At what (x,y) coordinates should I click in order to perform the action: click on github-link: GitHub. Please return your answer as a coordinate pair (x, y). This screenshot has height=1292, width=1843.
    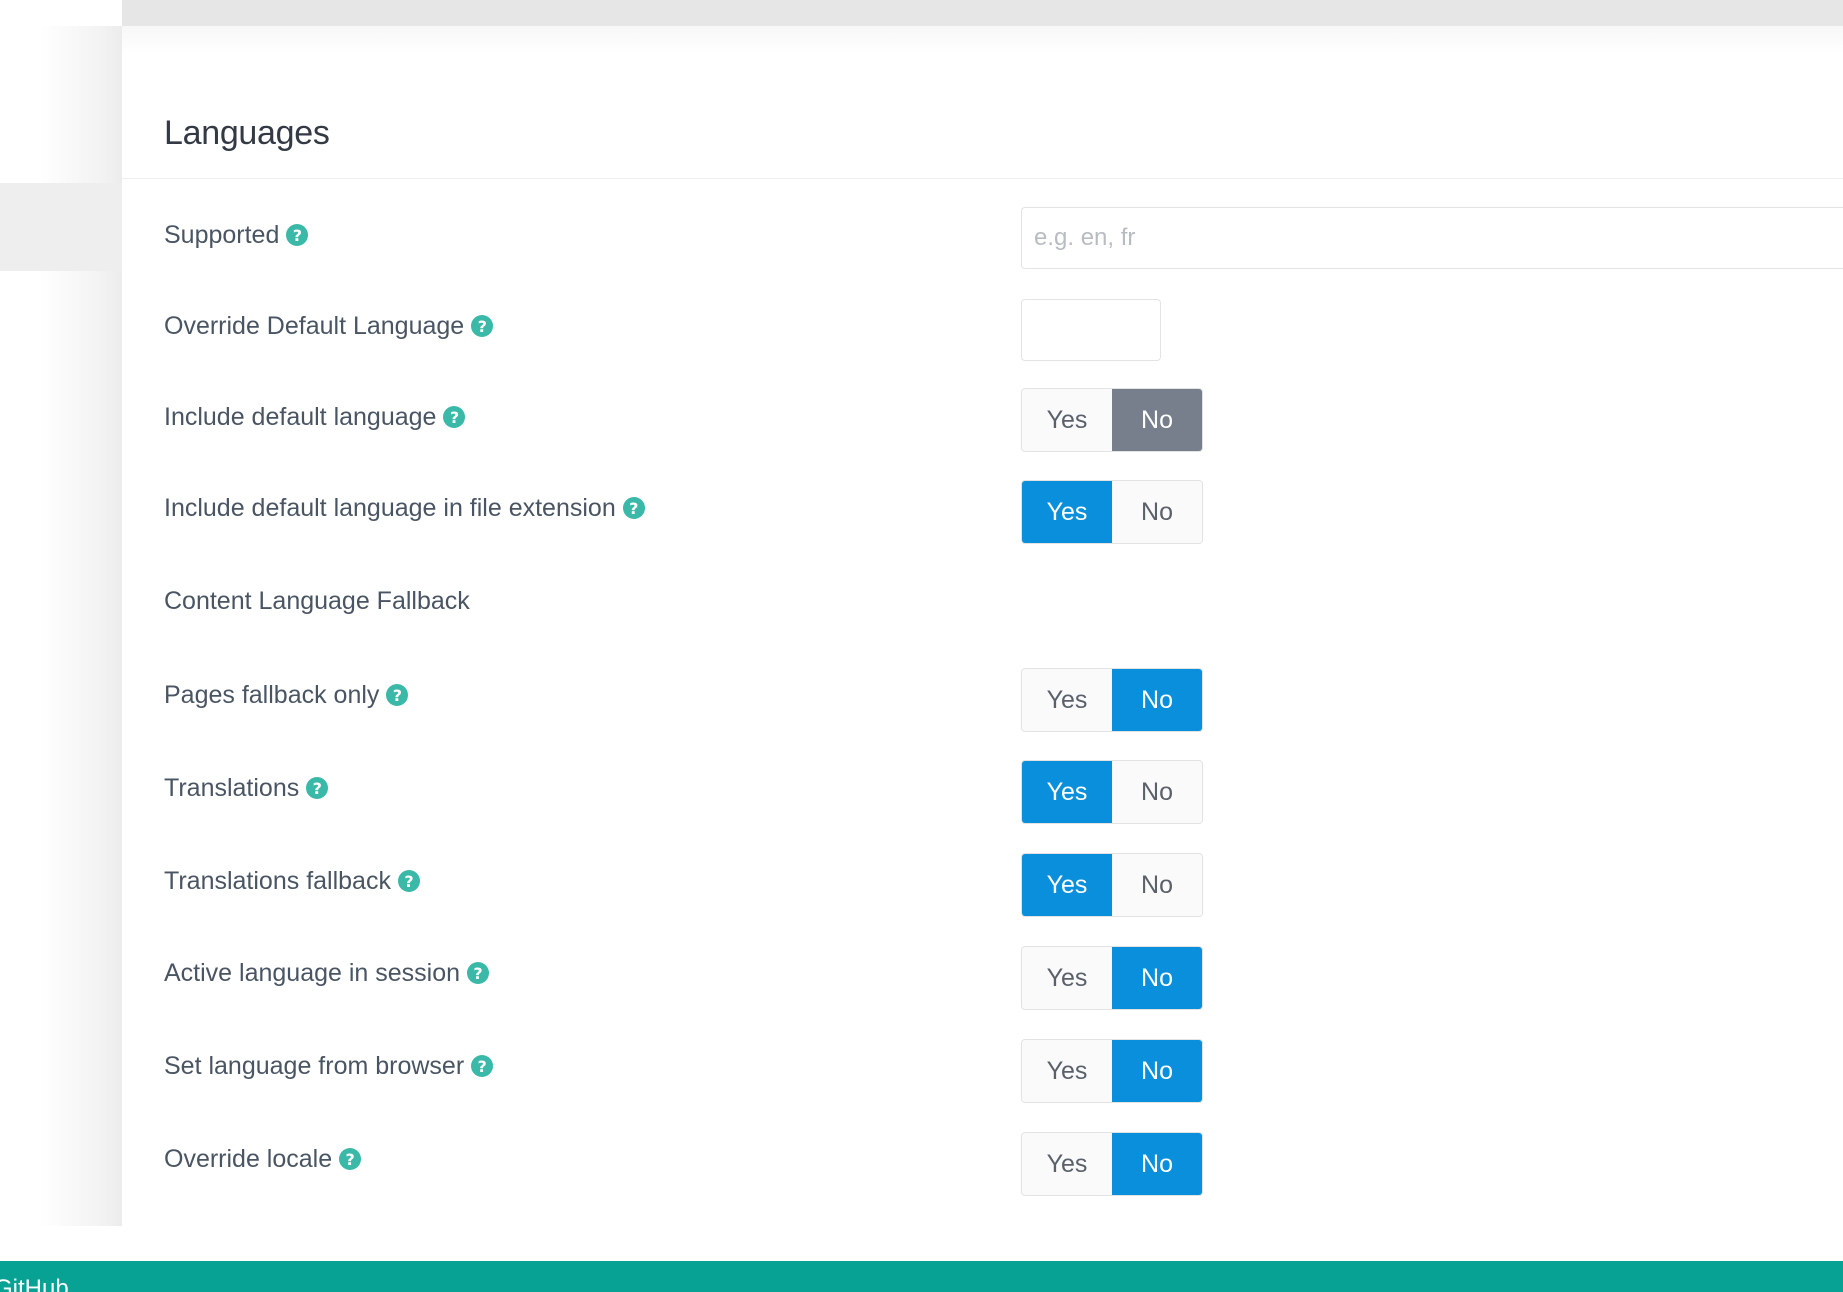
    Looking at the image, I should click on (34, 1283).